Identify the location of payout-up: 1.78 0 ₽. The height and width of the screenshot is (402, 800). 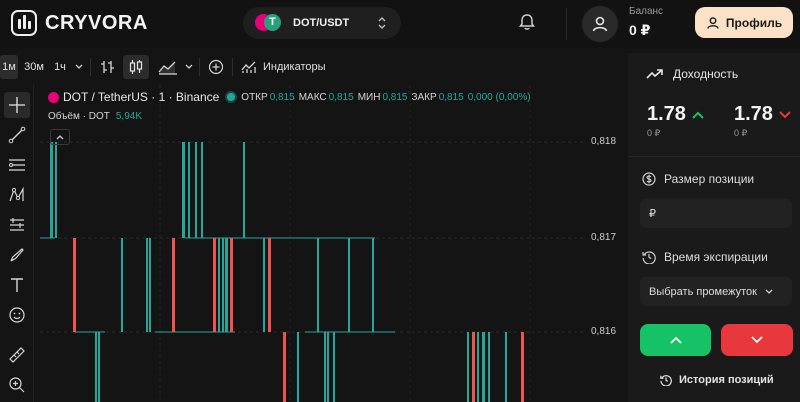
(675, 121).